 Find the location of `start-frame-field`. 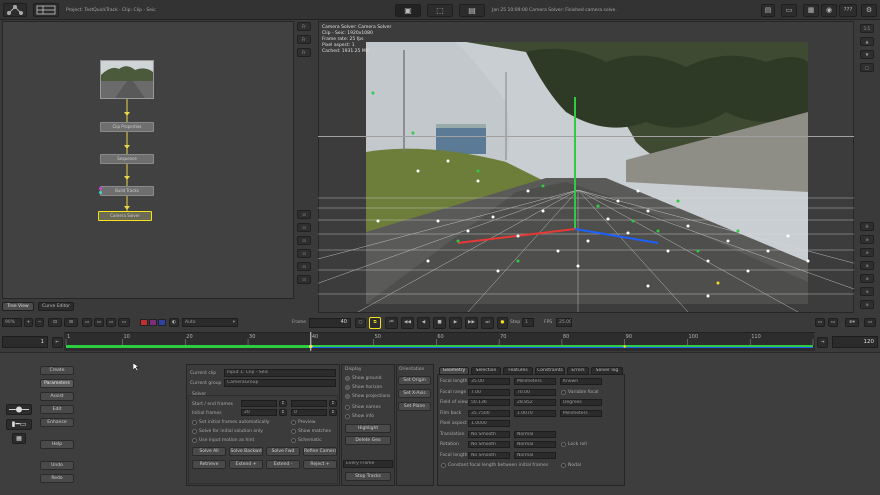

start-frame-field is located at coordinates (259, 403).